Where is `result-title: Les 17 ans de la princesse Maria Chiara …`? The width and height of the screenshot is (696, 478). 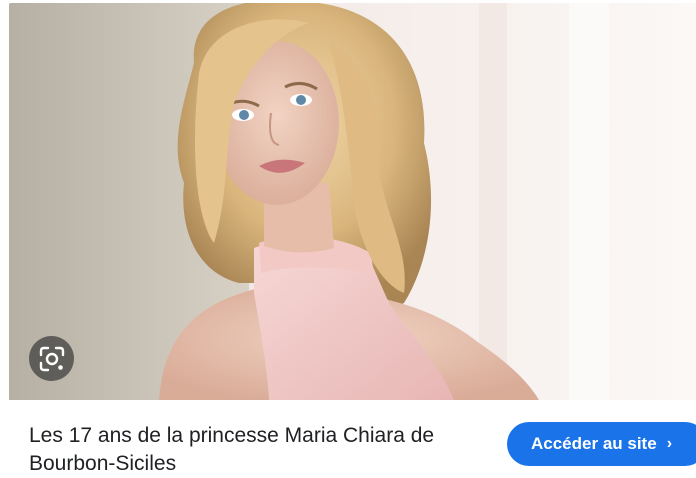
result-title: Les 17 ans de la princesse Maria Chiara … is located at coordinates (264, 450).